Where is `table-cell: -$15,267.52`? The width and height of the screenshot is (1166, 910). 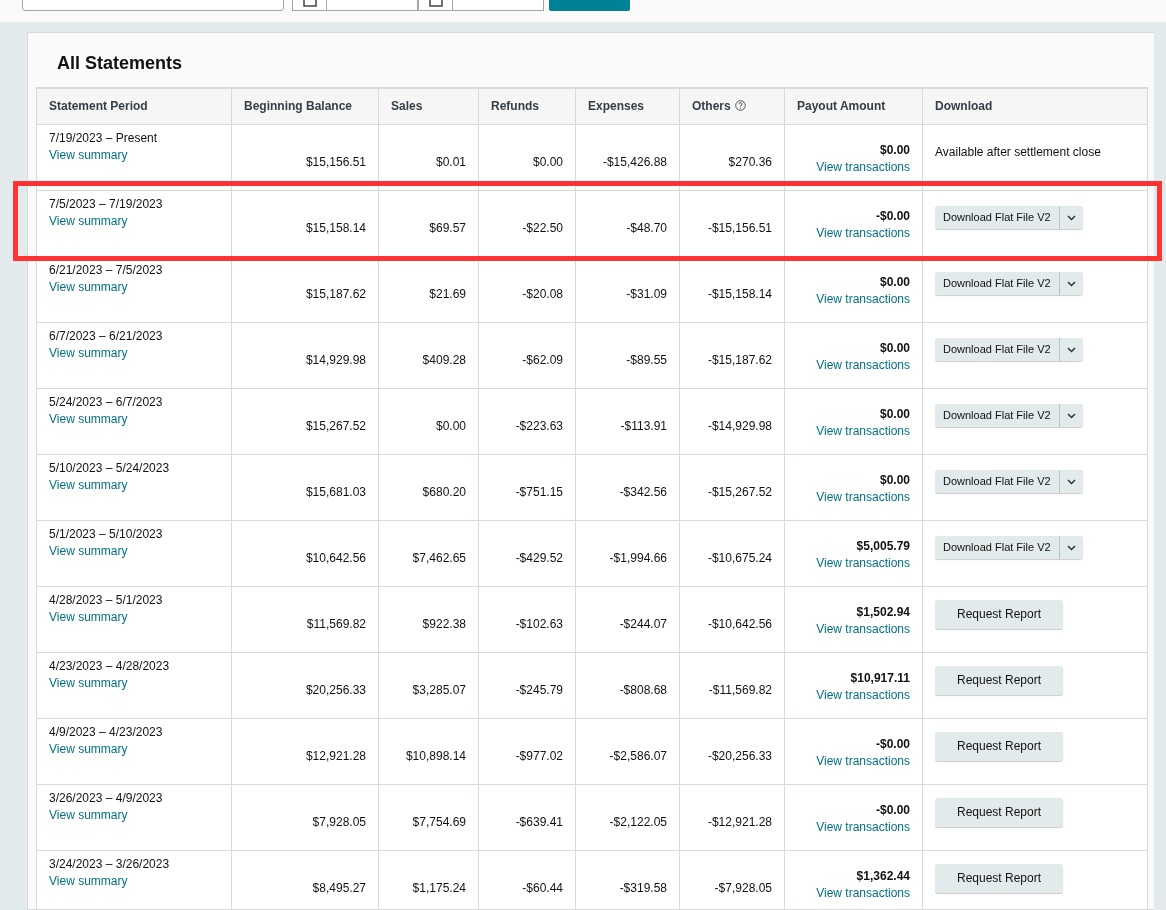 table-cell: -$15,267.52 is located at coordinates (739, 492).